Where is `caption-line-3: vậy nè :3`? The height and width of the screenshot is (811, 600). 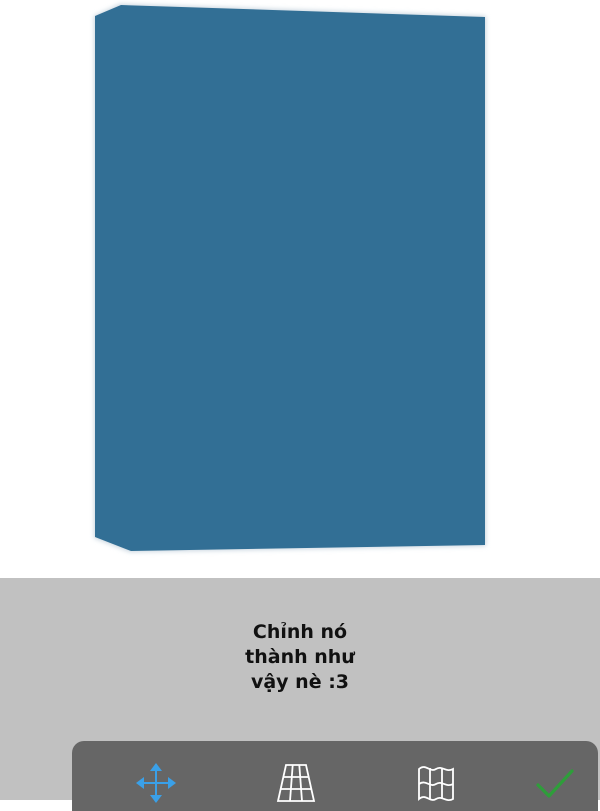 caption-line-3: vậy nè :3 is located at coordinates (300, 682).